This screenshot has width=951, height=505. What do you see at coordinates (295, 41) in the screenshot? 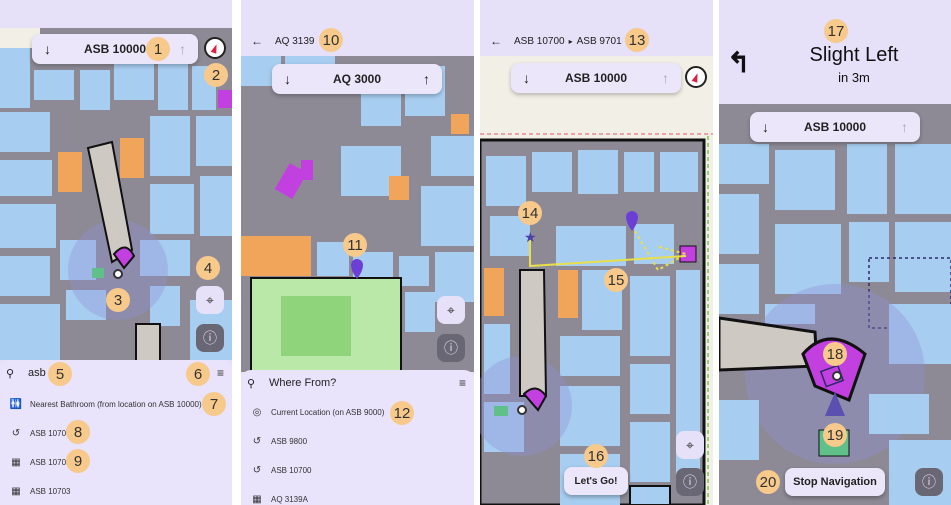
I see `page-title: AQ 3139` at bounding box center [295, 41].